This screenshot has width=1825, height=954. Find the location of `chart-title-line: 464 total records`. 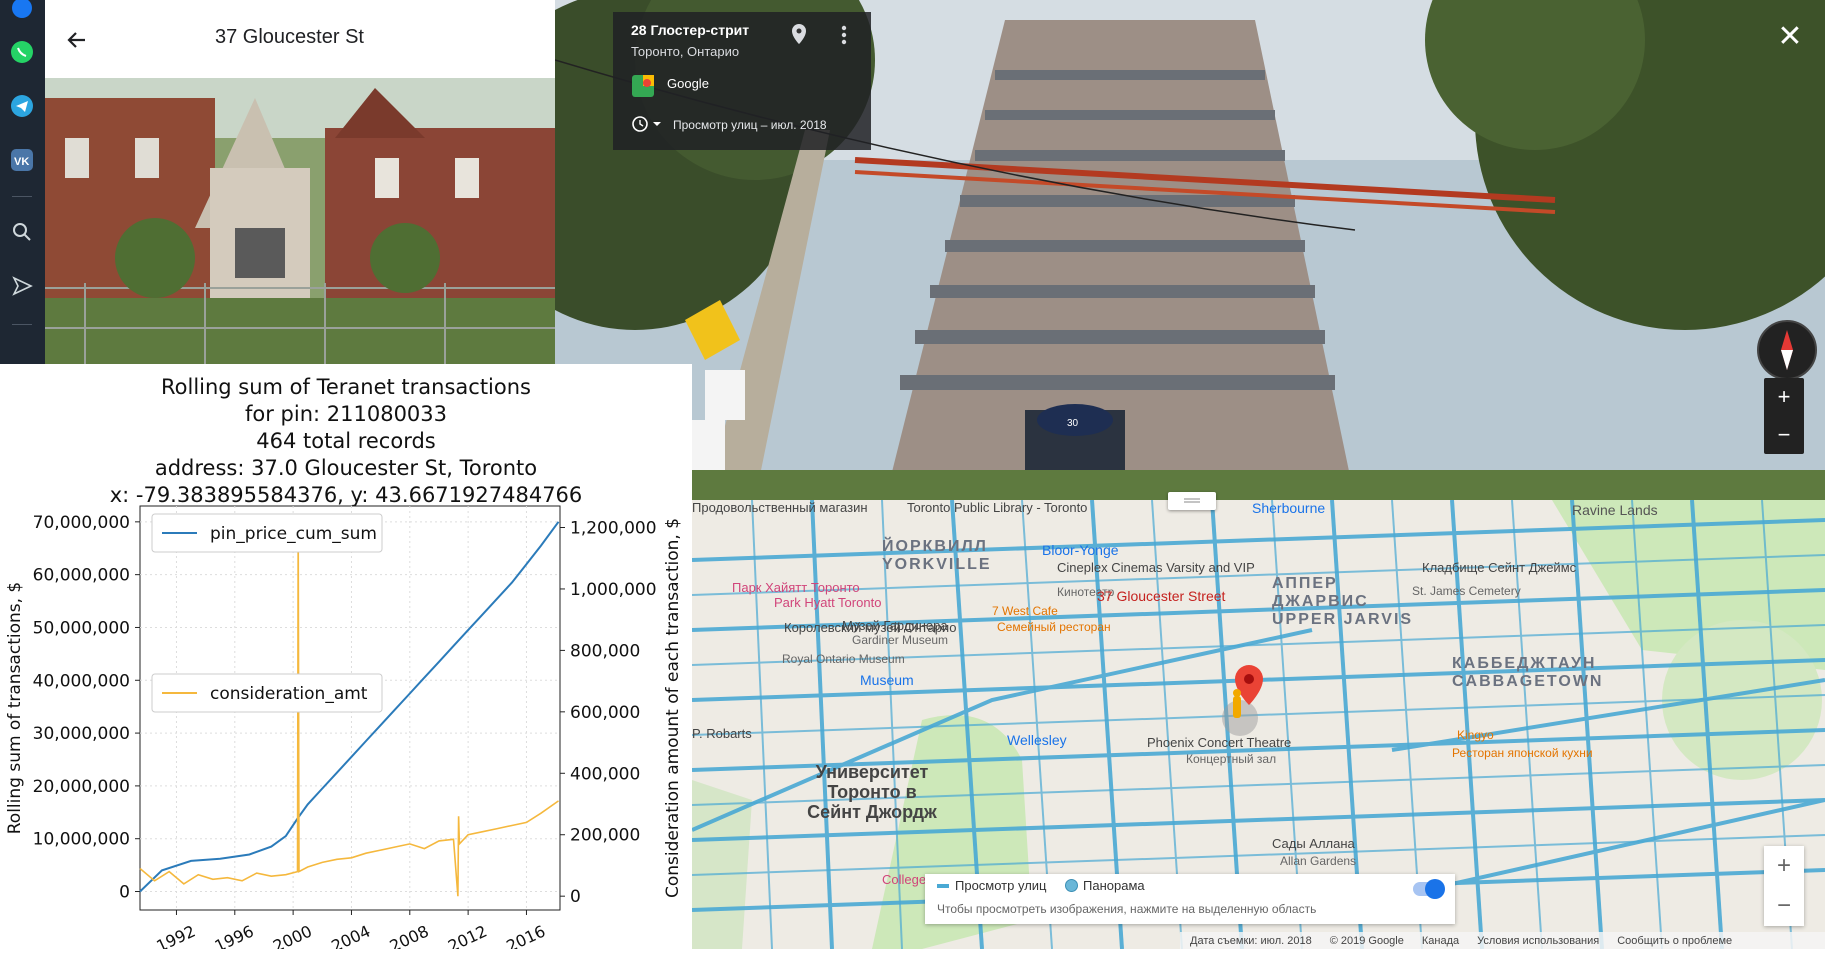

chart-title-line: 464 total records is located at coordinates (345, 441).